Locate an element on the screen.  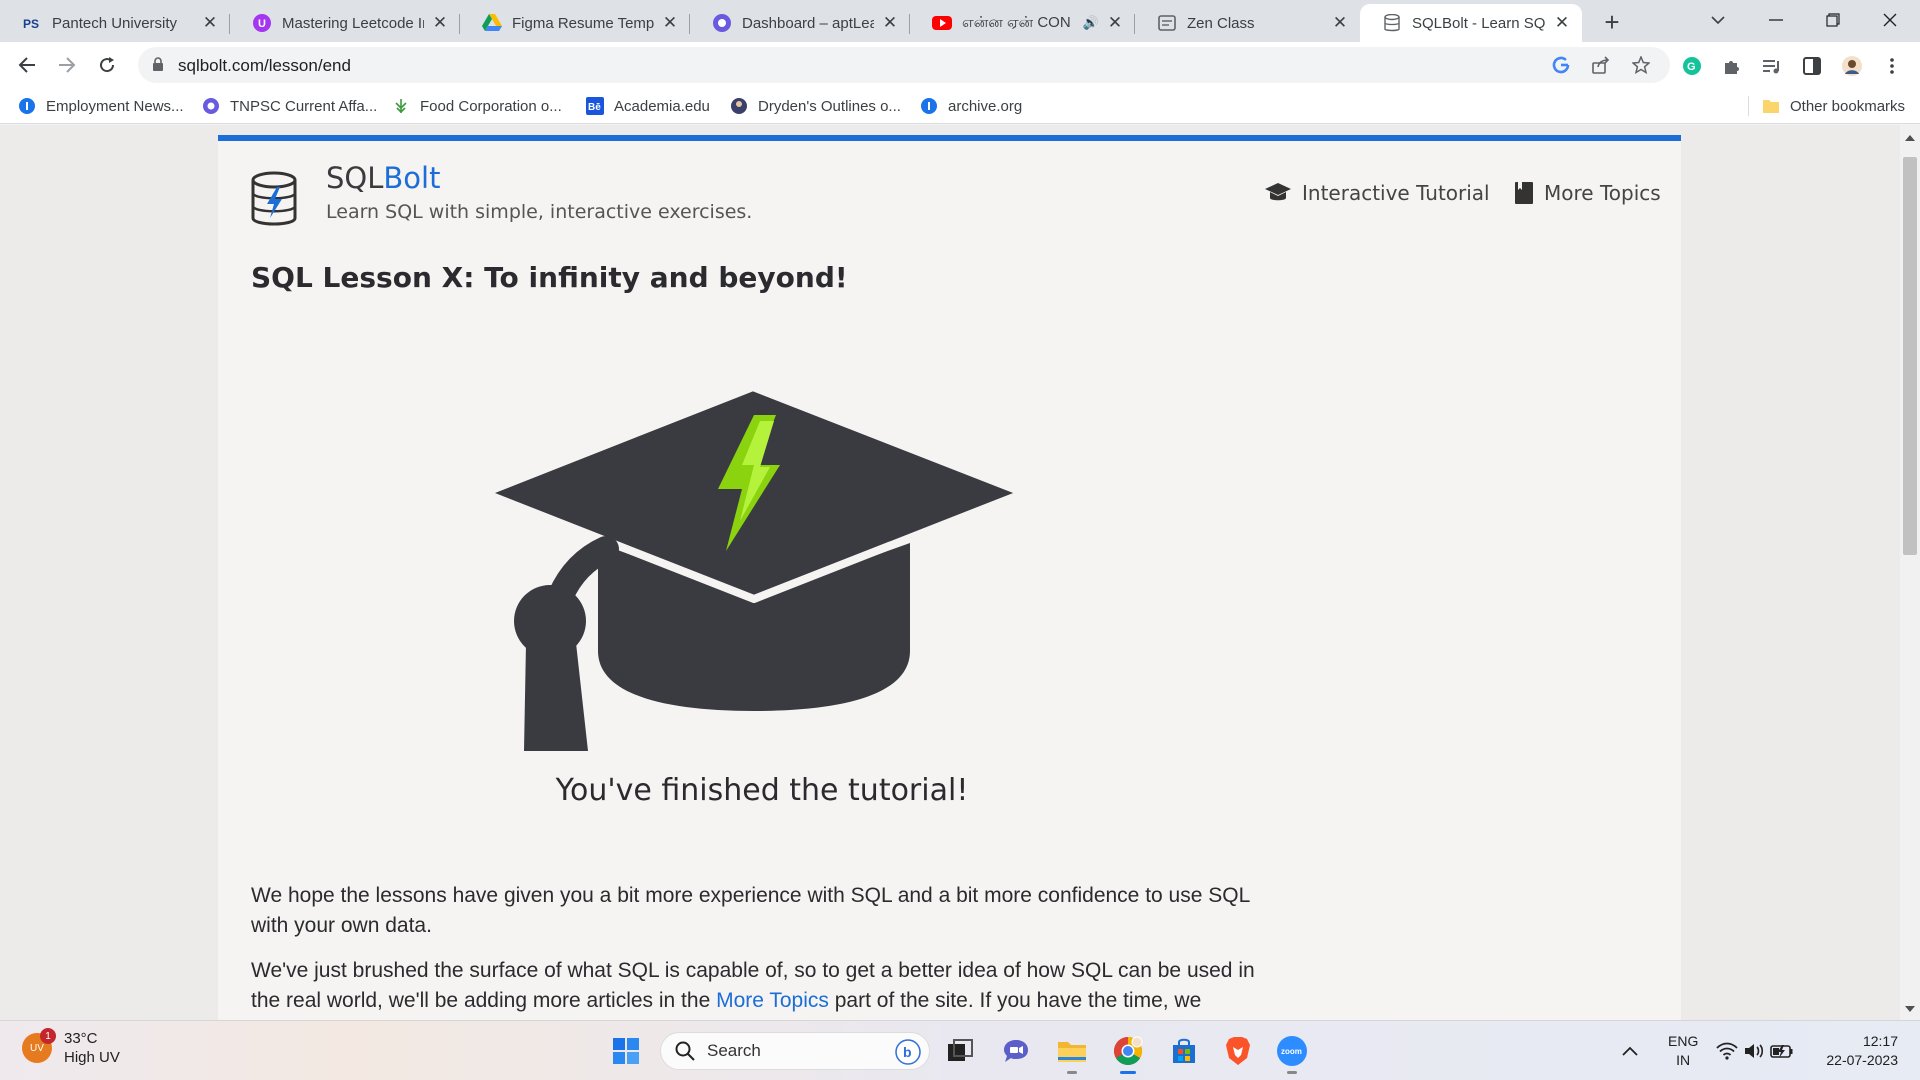
lock-icon is located at coordinates (158, 67).